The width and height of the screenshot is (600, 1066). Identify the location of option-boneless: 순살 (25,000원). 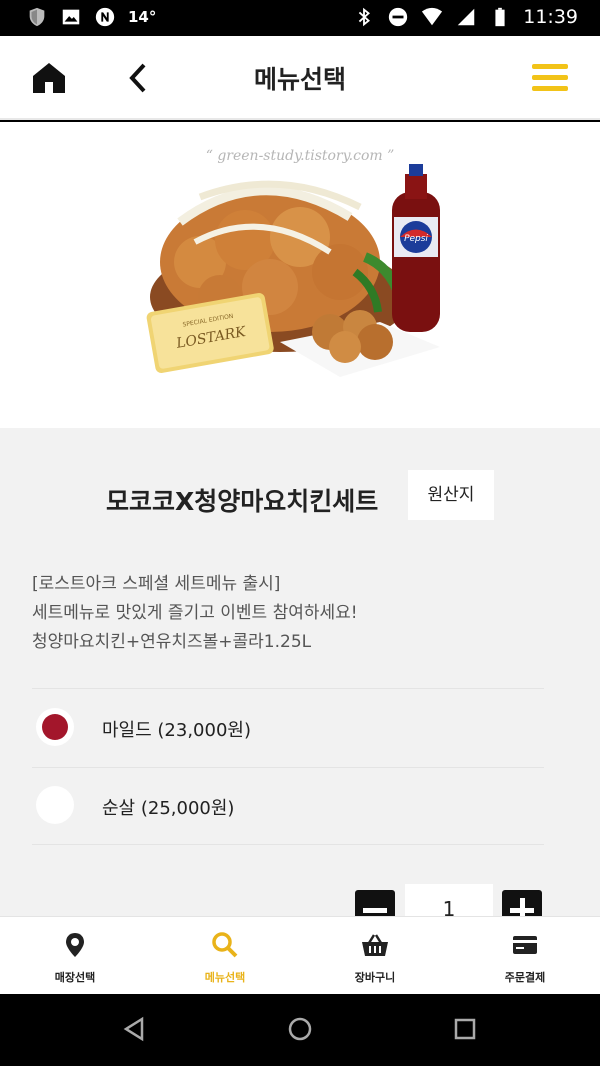
(290, 806).